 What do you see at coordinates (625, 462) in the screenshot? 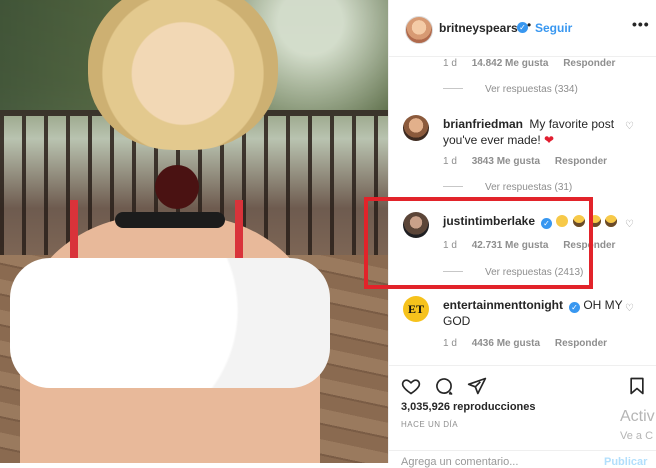
I see `post-comment-button: Publicar` at bounding box center [625, 462].